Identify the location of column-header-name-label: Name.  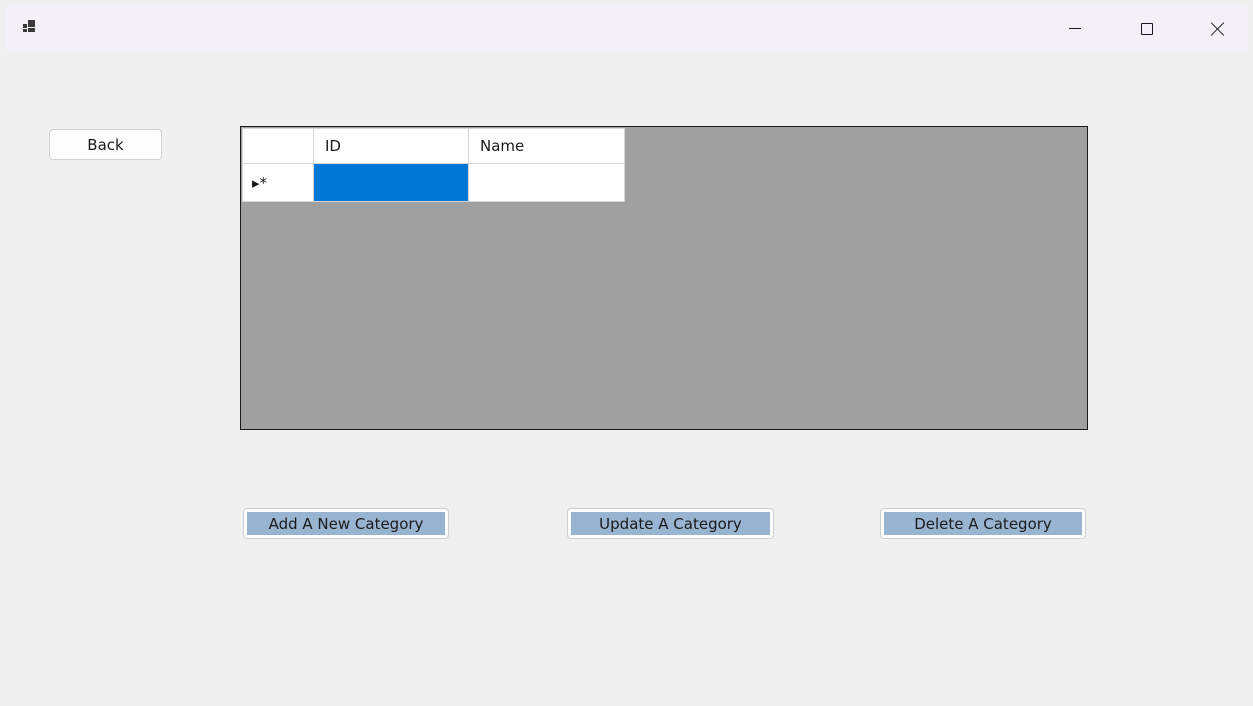
(502, 146).